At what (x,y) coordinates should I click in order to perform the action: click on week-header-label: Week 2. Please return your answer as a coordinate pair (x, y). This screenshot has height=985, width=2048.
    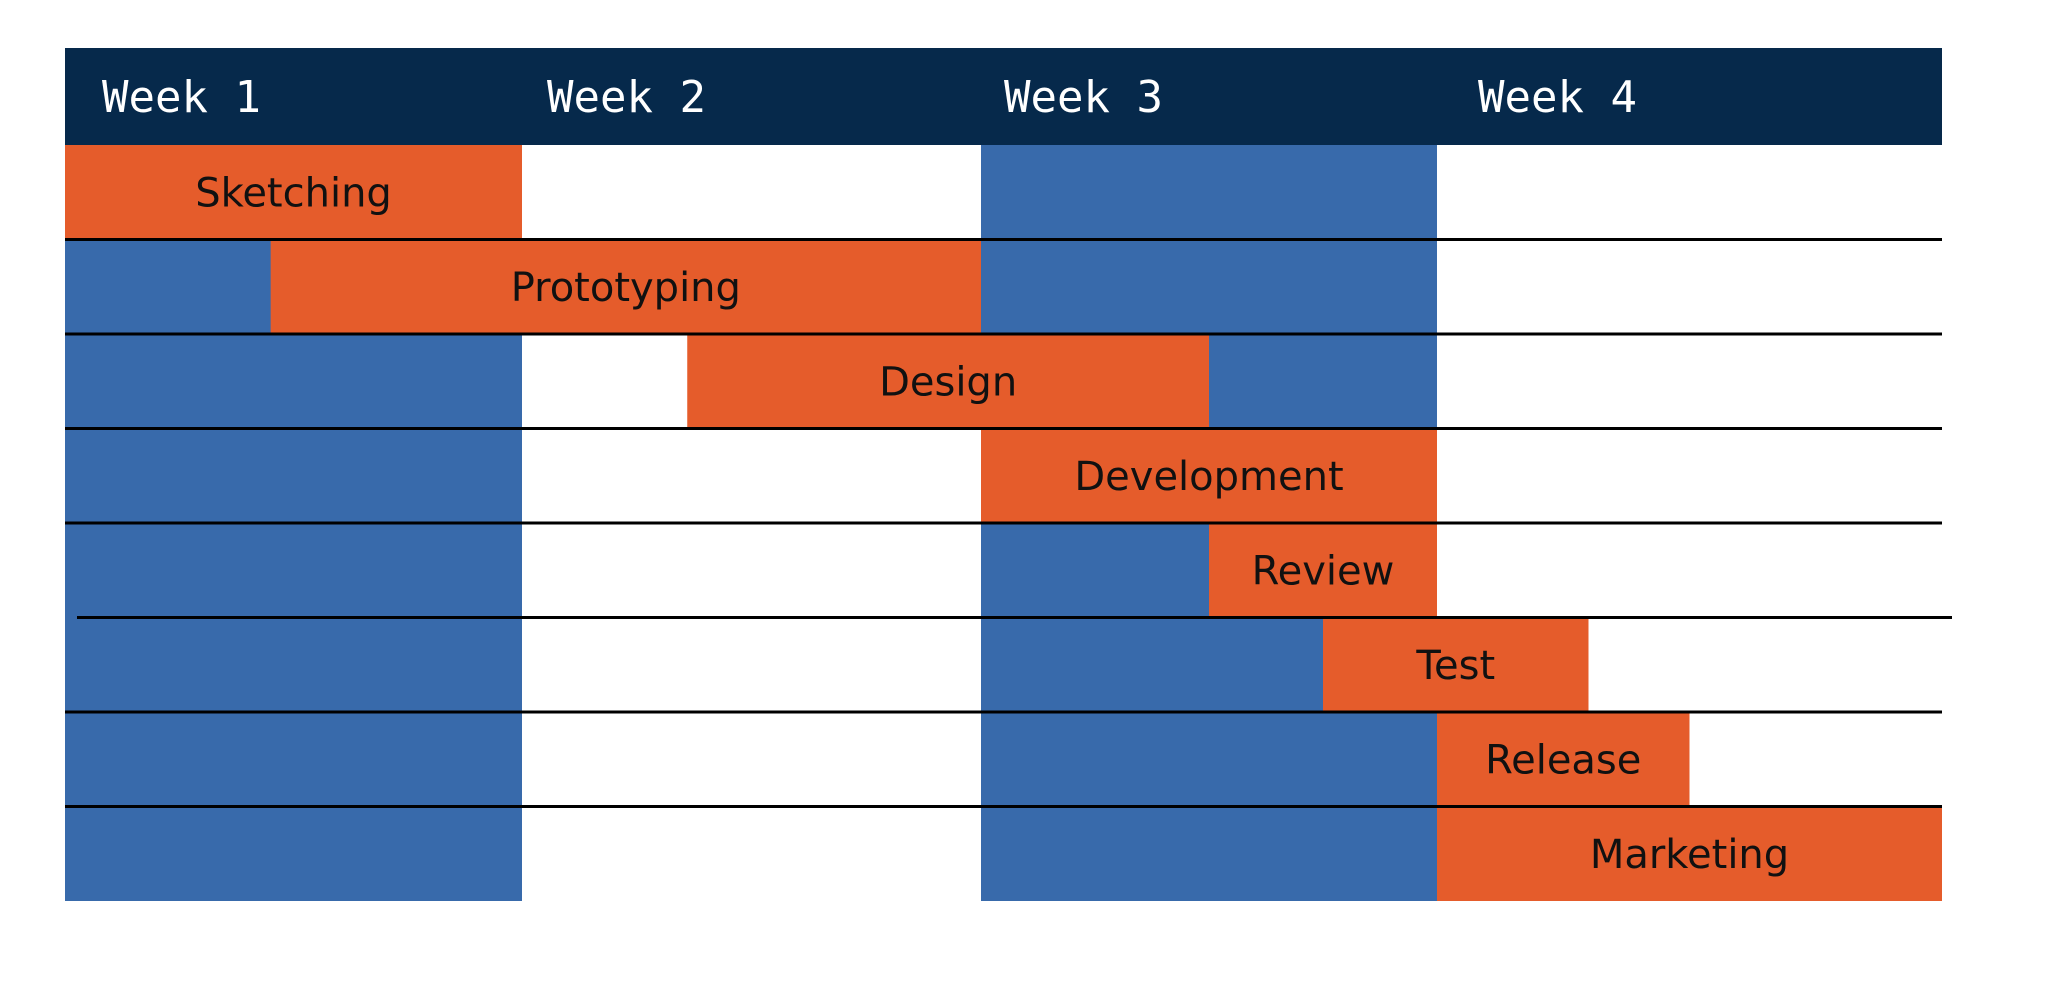
    Looking at the image, I should click on (626, 97).